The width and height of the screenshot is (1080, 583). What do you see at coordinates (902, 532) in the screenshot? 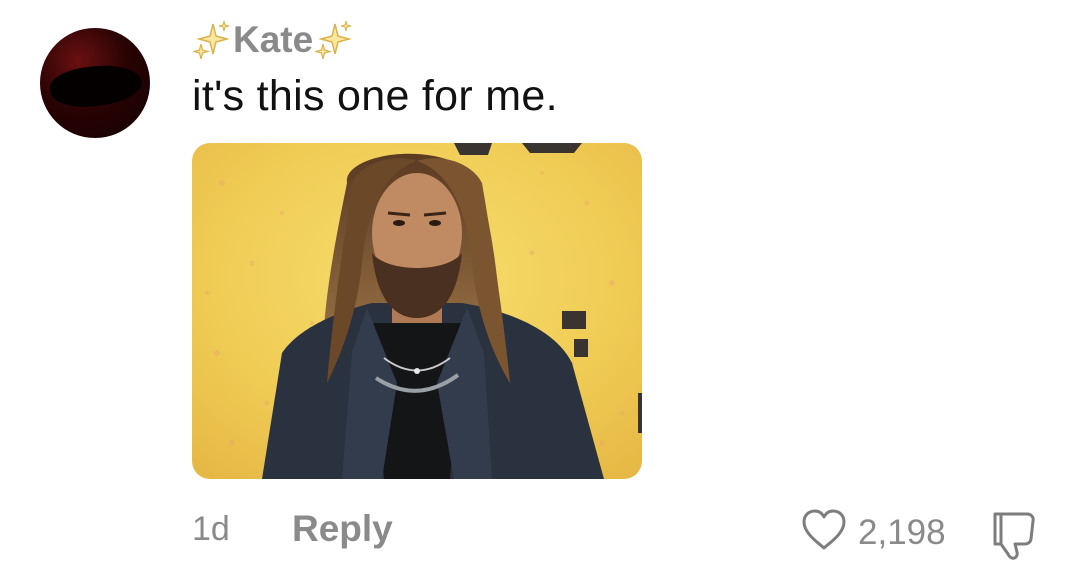
I see `like-count: 2,198` at bounding box center [902, 532].